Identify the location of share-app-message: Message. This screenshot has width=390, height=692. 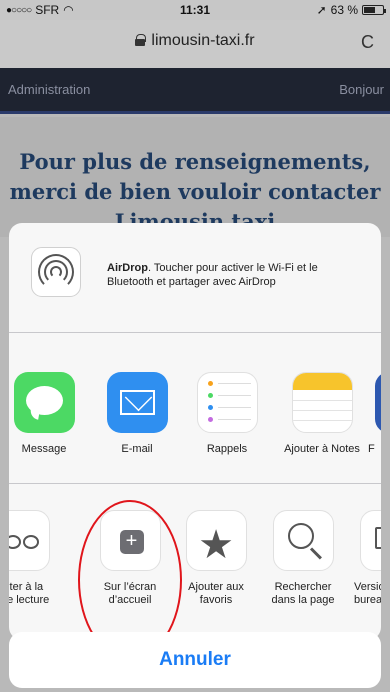
(46, 414).